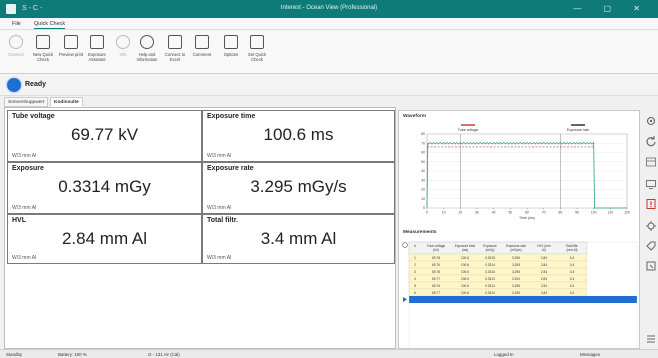 The height and width of the screenshot is (358, 658). What do you see at coordinates (651, 204) in the screenshot?
I see `alert-icon` at bounding box center [651, 204].